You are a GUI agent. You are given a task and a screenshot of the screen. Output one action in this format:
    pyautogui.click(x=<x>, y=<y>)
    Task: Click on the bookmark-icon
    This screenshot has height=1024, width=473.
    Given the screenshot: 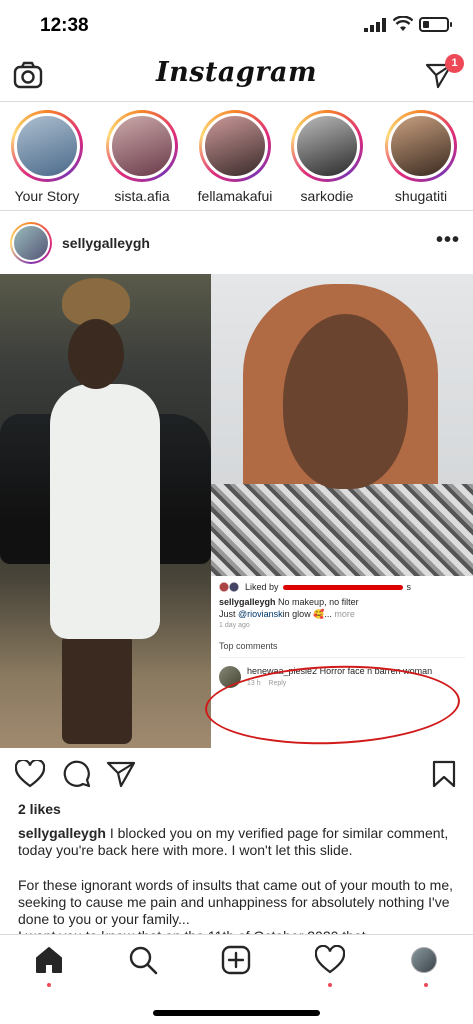 What is the action you would take?
    pyautogui.click(x=444, y=774)
    